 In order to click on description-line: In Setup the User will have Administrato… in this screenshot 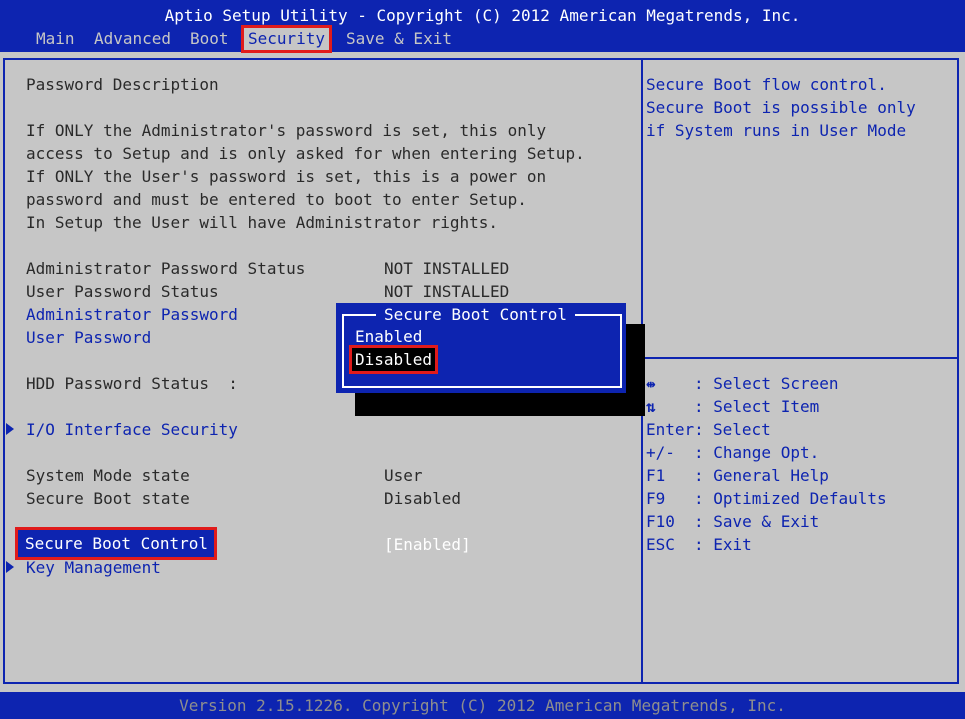, I will do `click(262, 222)`.